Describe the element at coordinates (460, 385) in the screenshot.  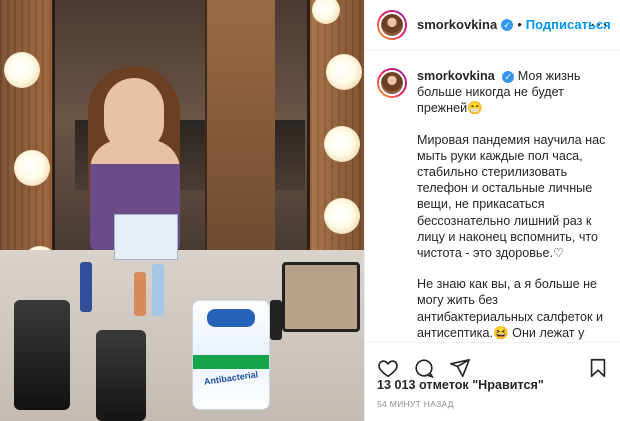
I see `likes-count: 13 013 отметок "Нравится"` at that location.